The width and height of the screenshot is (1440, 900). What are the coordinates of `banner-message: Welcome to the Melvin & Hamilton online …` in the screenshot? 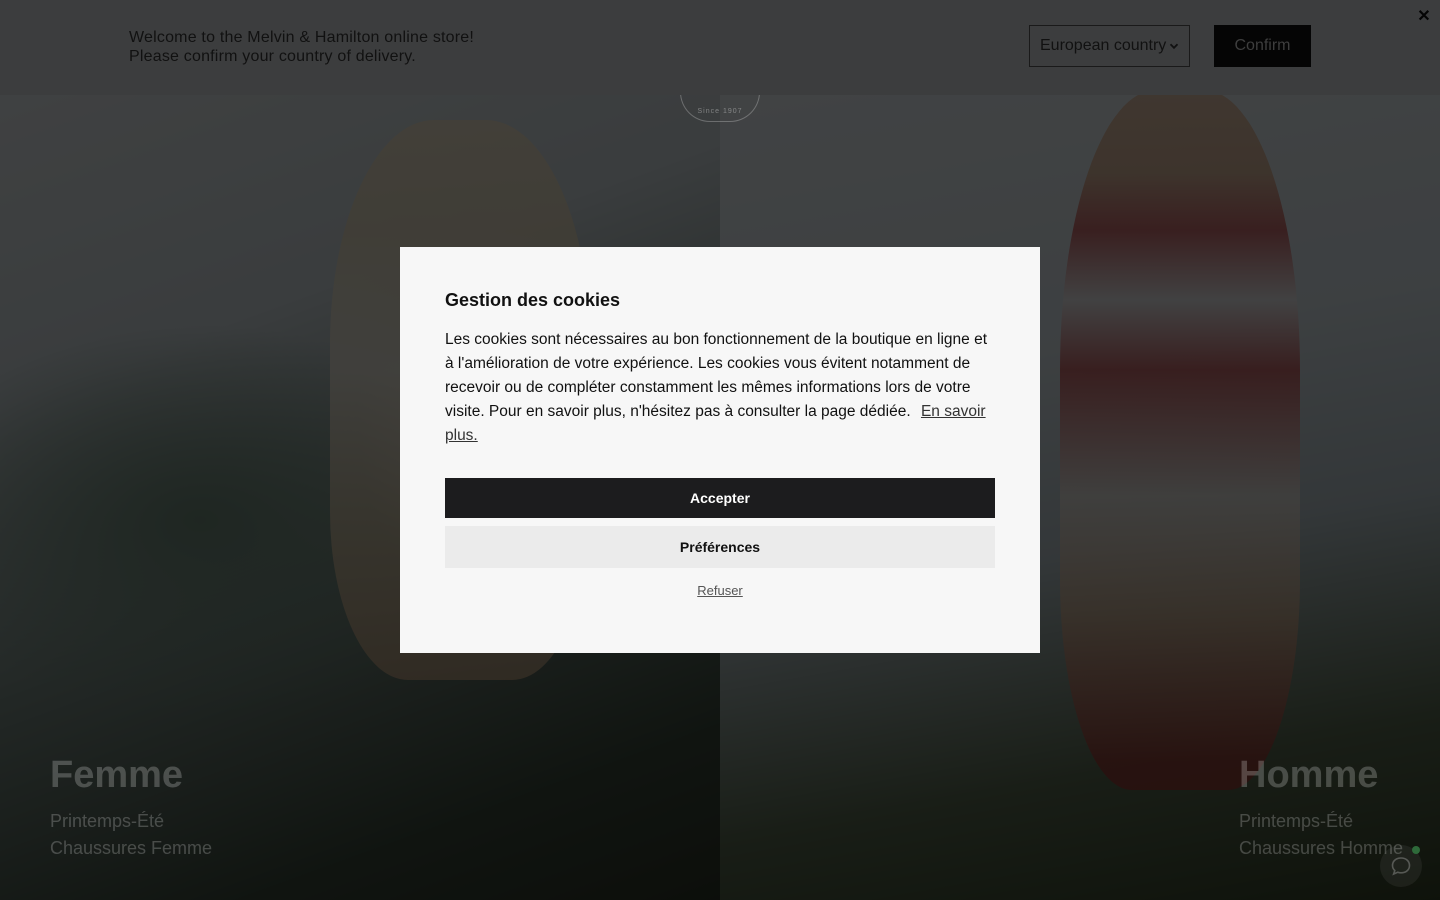 It's located at (301, 47).